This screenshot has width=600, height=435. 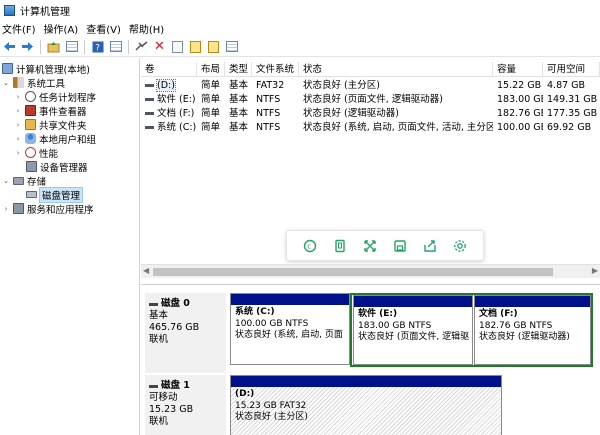 I want to click on open-doc-icon, so click(x=213, y=46).